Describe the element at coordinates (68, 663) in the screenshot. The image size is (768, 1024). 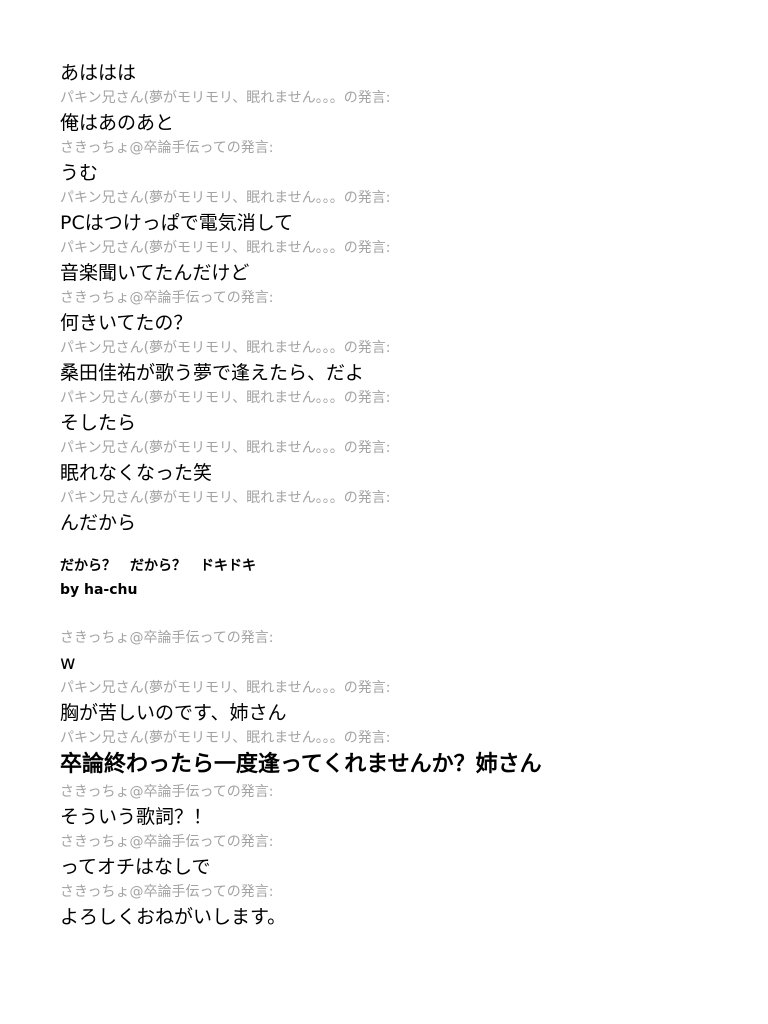
I see `message: w` at that location.